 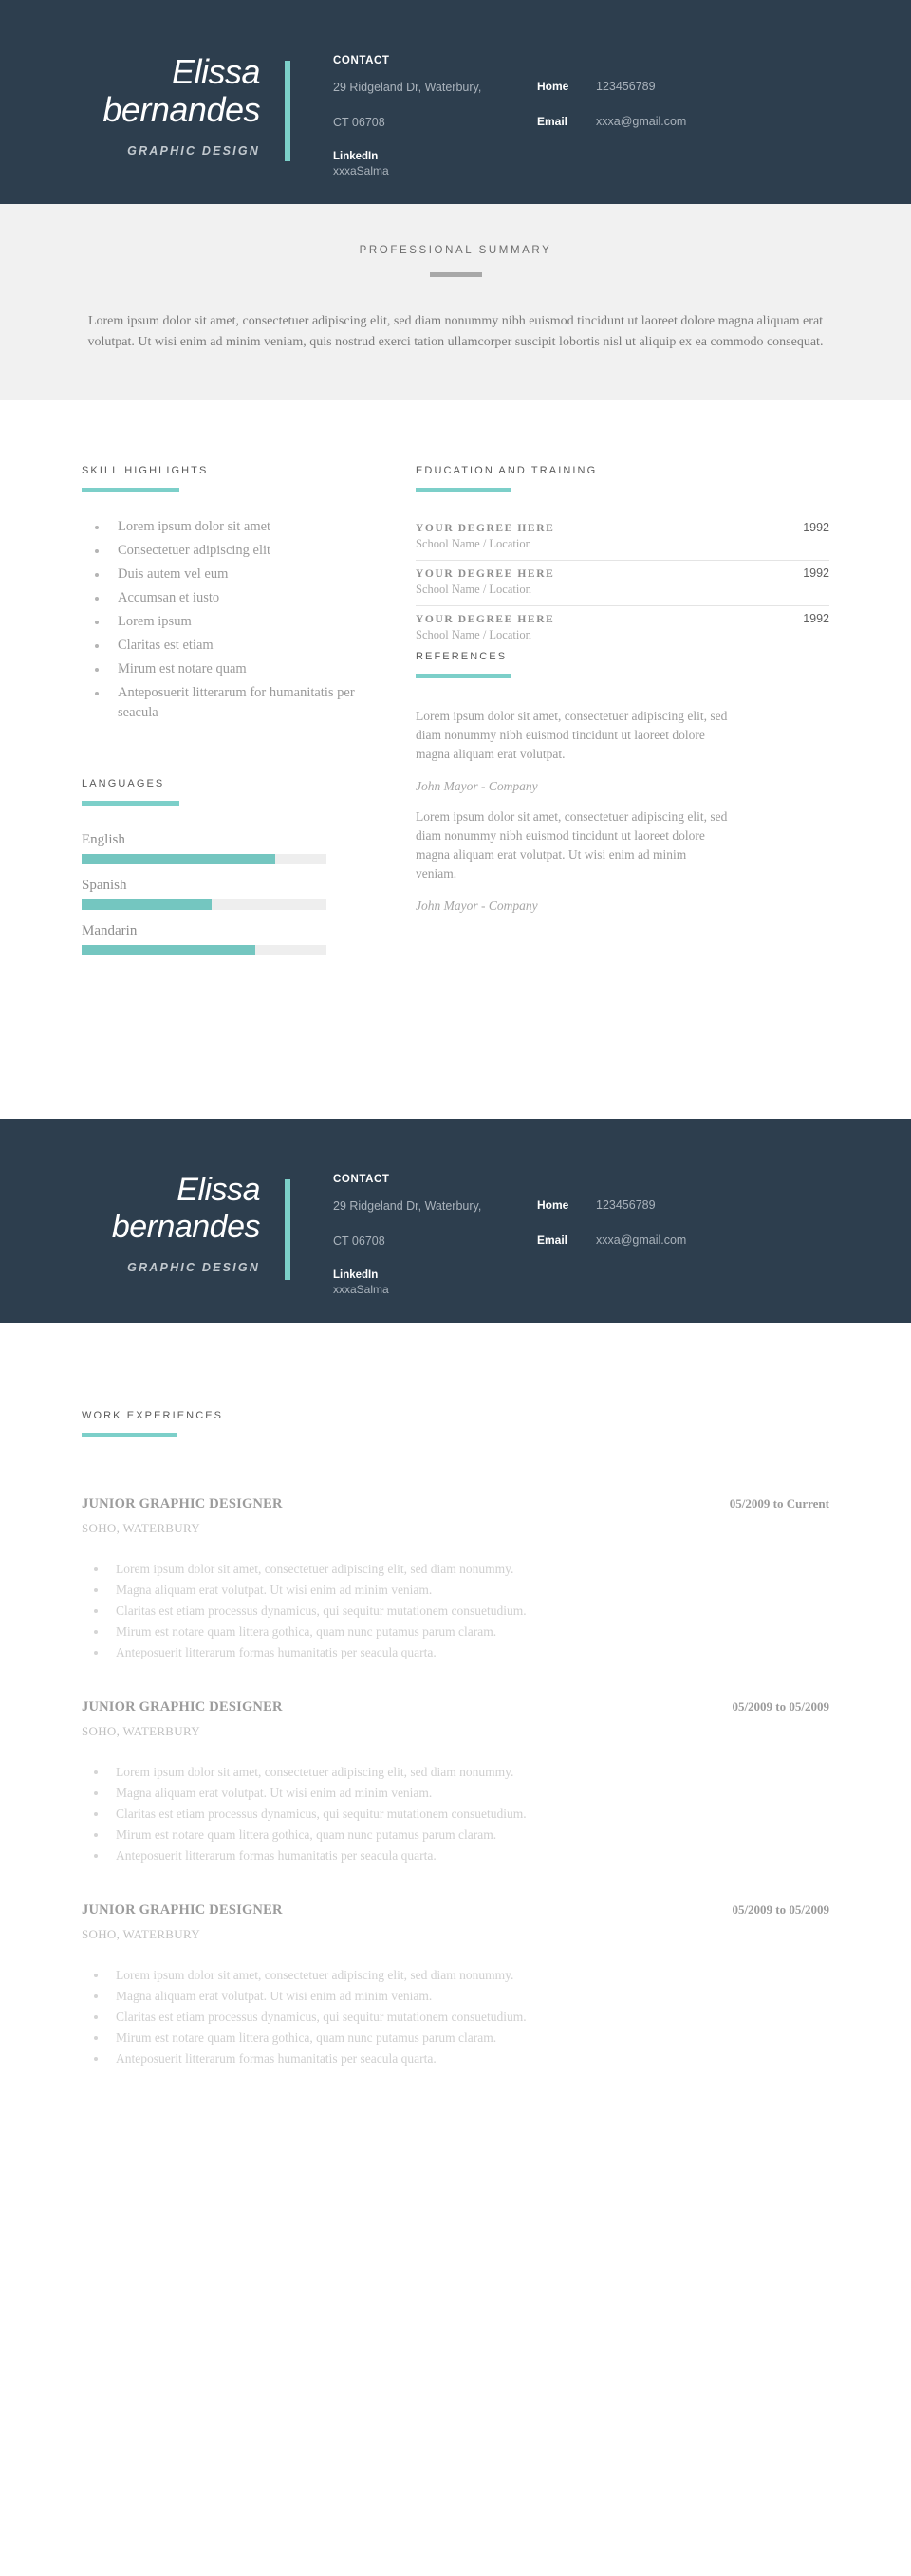 What do you see at coordinates (238, 669) in the screenshot?
I see `skill-item: Mirum est notare quam` at bounding box center [238, 669].